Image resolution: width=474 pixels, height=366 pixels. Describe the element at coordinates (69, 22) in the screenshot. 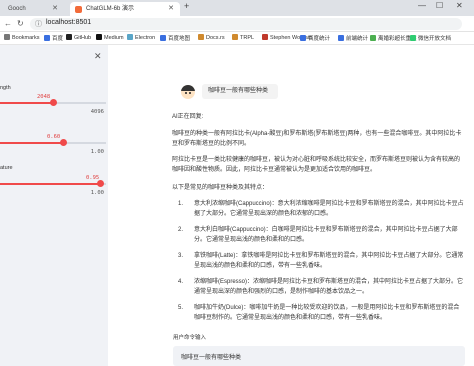

I see `url-text: localhost:8501` at that location.